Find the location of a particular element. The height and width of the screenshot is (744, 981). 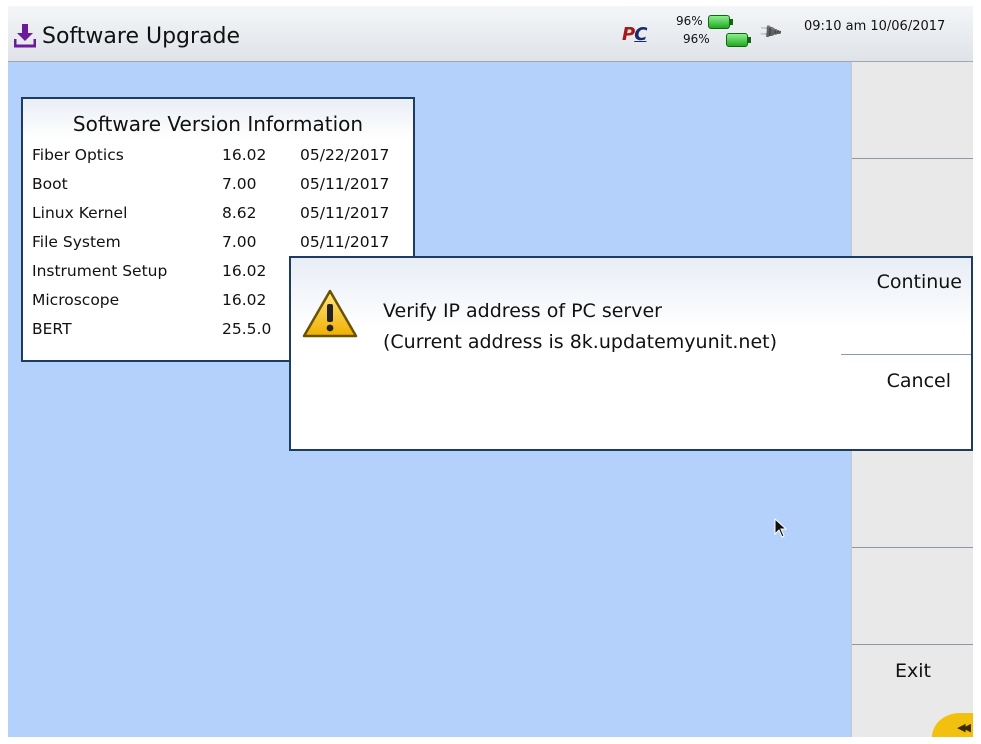

dialog-message-line-1: Verify IP address of PC server is located at coordinates (522, 311).